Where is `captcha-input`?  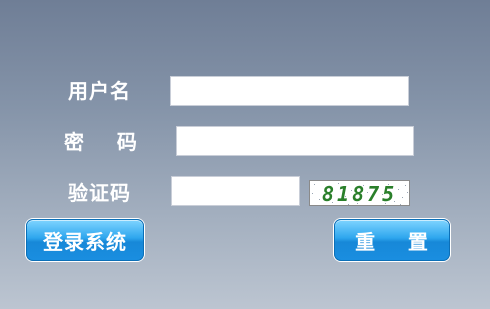 captcha-input is located at coordinates (235, 191).